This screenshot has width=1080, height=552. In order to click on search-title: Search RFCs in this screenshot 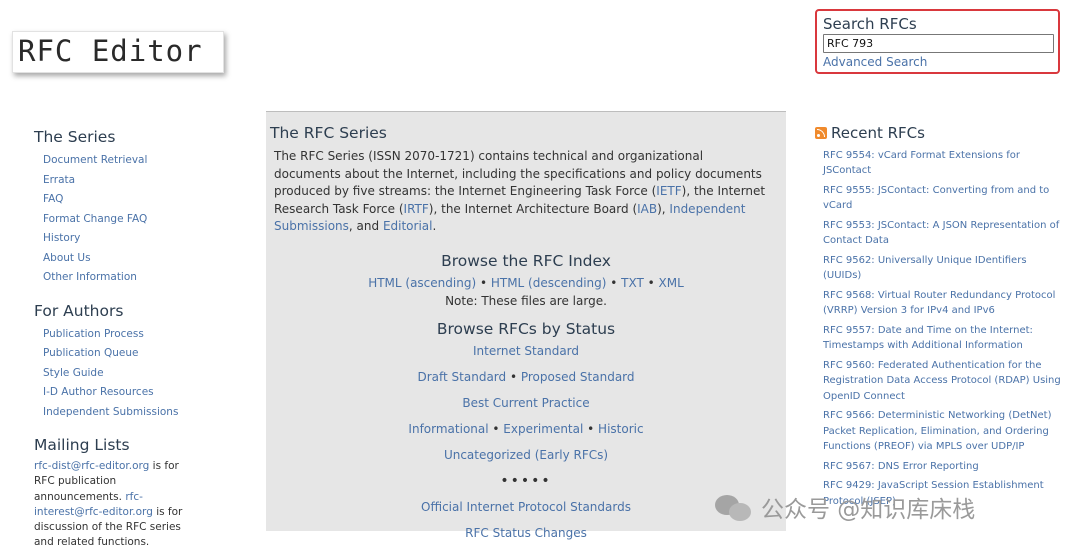, I will do `click(870, 24)`.